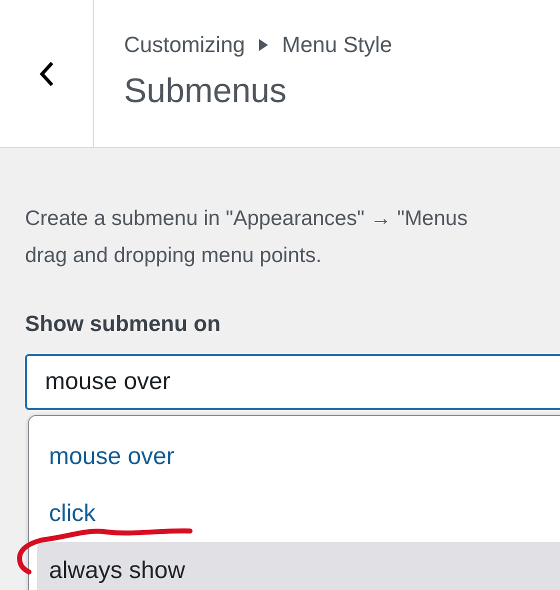 Image resolution: width=560 pixels, height=590 pixels. Describe the element at coordinates (298, 566) in the screenshot. I see `dropdown-option: always show` at that location.